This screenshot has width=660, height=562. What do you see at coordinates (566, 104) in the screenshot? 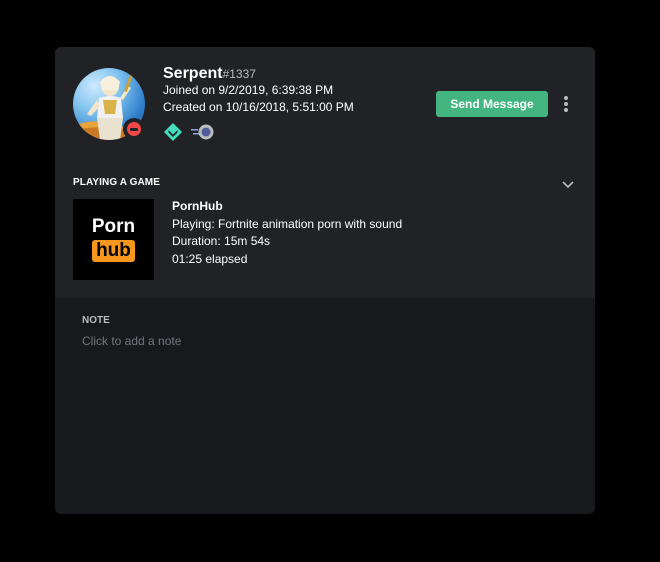
I see `more-options-icon` at bounding box center [566, 104].